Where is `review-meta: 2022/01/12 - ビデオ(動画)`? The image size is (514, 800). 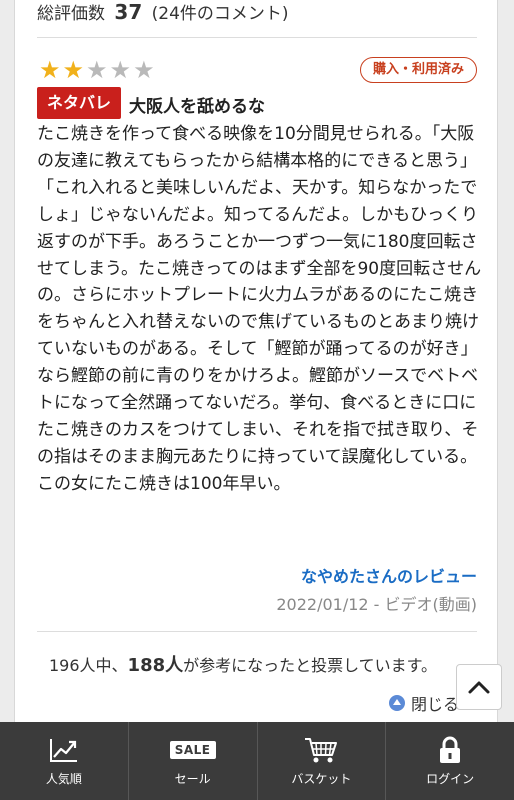 review-meta: 2022/01/12 - ビデオ(動画) is located at coordinates (376, 604).